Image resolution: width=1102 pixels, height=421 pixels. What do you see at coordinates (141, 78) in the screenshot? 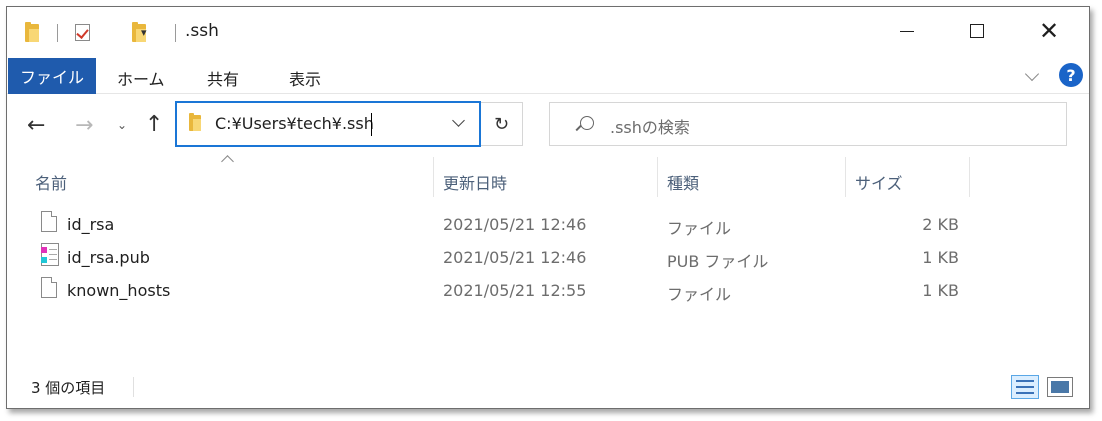
I see `tab-home: ホーム` at bounding box center [141, 78].